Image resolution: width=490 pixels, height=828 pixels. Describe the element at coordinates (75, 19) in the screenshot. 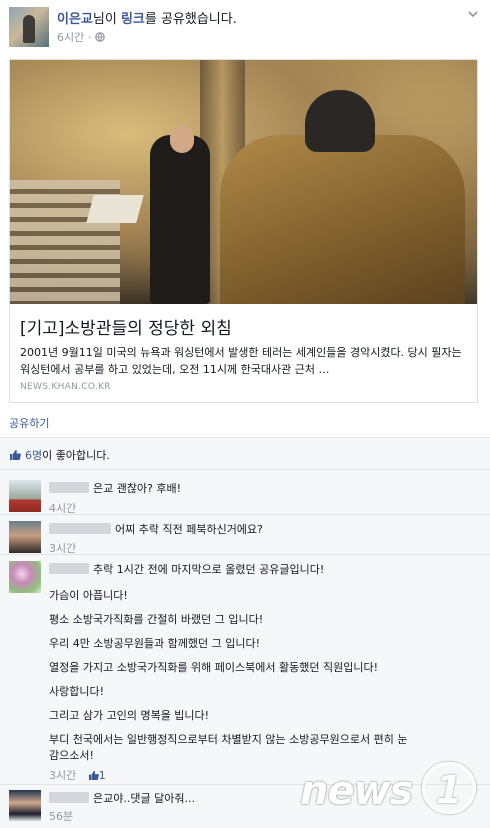

I see `author-name: 이은교` at that location.